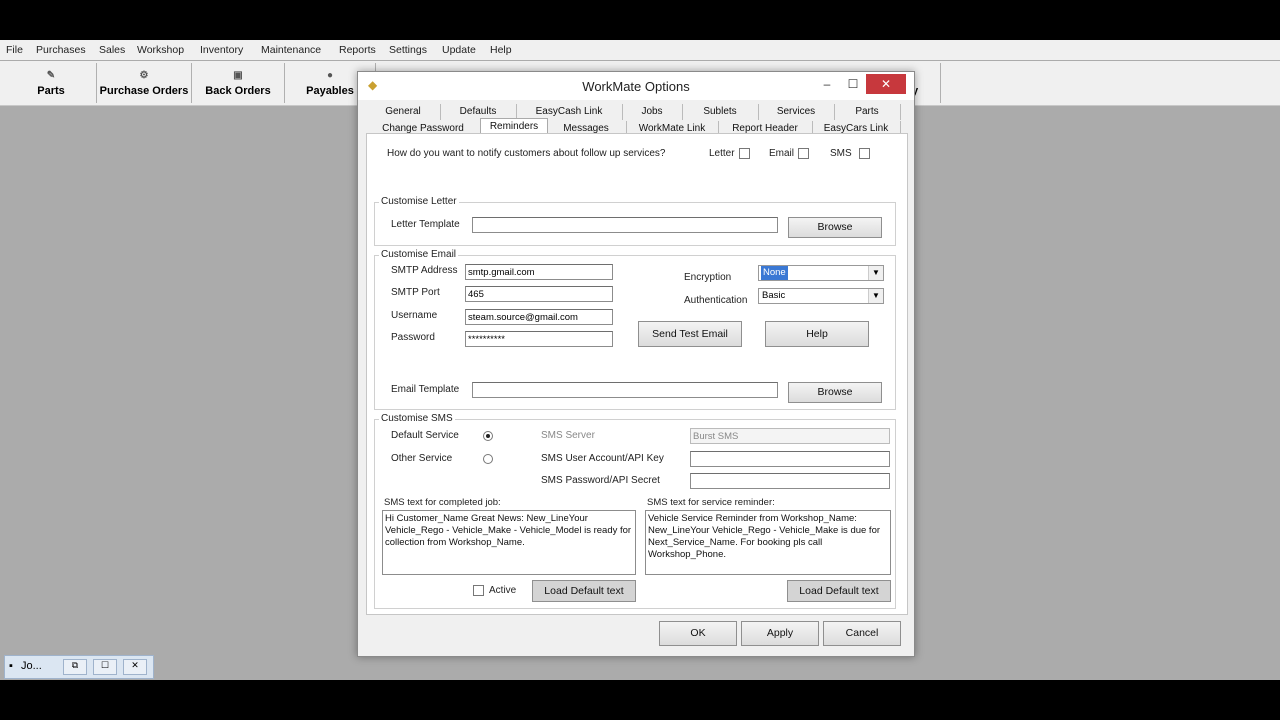 Image resolution: width=1280 pixels, height=720 pixels. I want to click on tab-jobs: Jobs, so click(652, 112).